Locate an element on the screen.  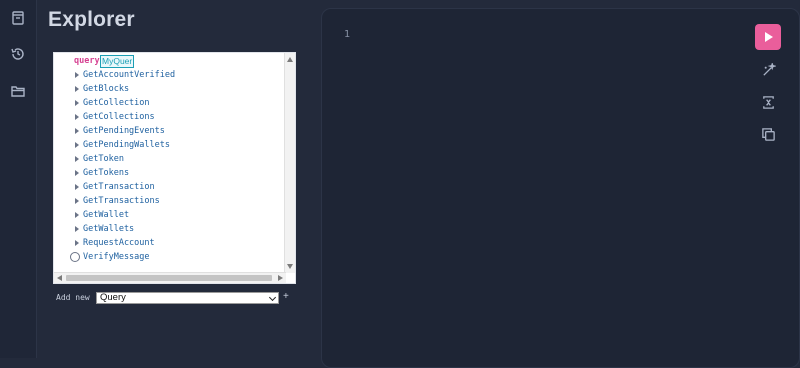
folder-icon is located at coordinates (18, 91).